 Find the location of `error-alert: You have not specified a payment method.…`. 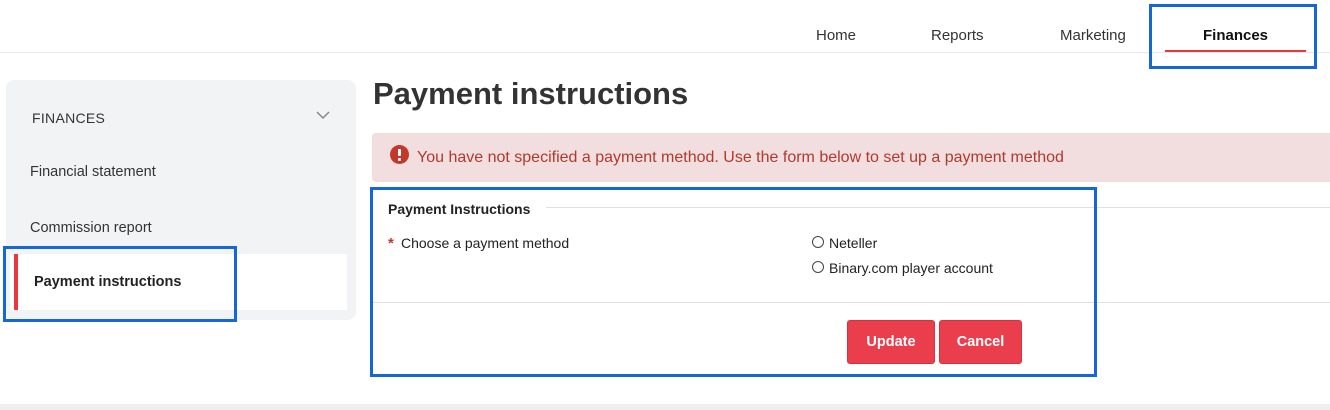

error-alert: You have not specified a payment method.… is located at coordinates (851, 157).